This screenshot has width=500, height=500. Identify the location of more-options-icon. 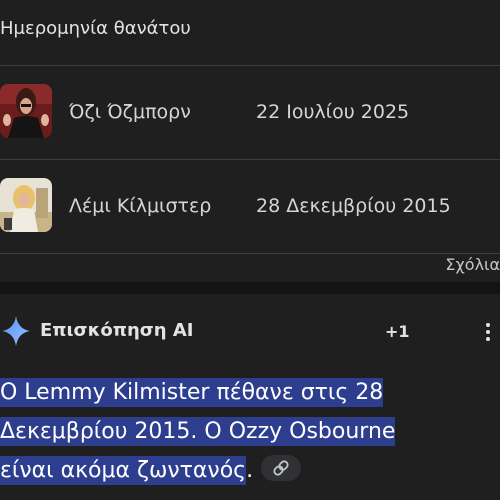
(488, 333).